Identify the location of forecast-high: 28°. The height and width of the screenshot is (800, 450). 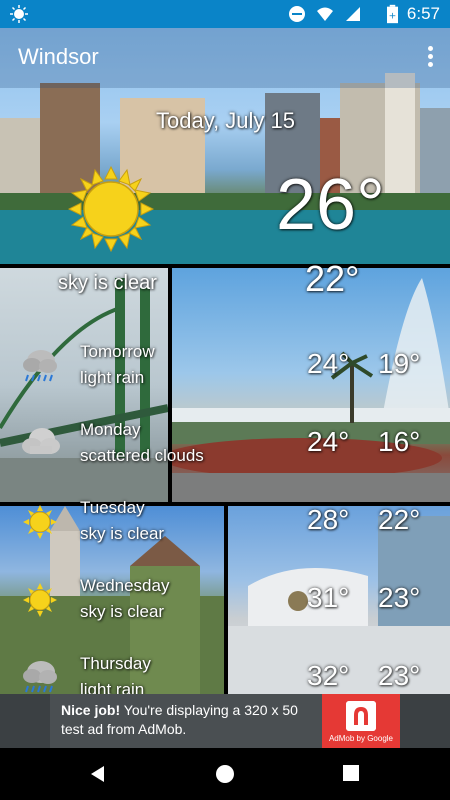
(328, 519).